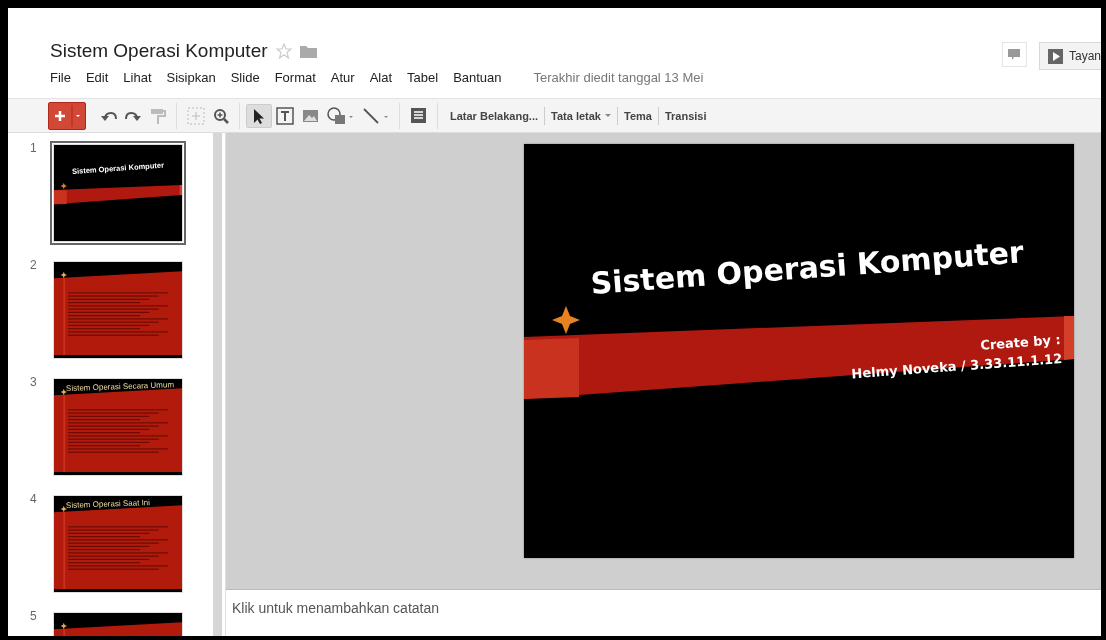 This screenshot has height=640, width=1106. I want to click on menu-item: Lihat, so click(137, 77).